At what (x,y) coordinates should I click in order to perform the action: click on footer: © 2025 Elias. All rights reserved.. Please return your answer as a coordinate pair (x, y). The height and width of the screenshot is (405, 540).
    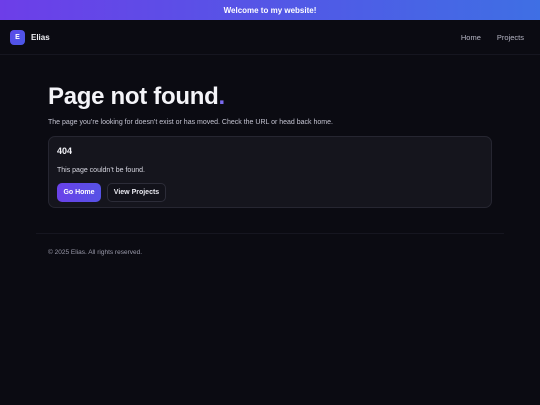
    Looking at the image, I should click on (270, 245).